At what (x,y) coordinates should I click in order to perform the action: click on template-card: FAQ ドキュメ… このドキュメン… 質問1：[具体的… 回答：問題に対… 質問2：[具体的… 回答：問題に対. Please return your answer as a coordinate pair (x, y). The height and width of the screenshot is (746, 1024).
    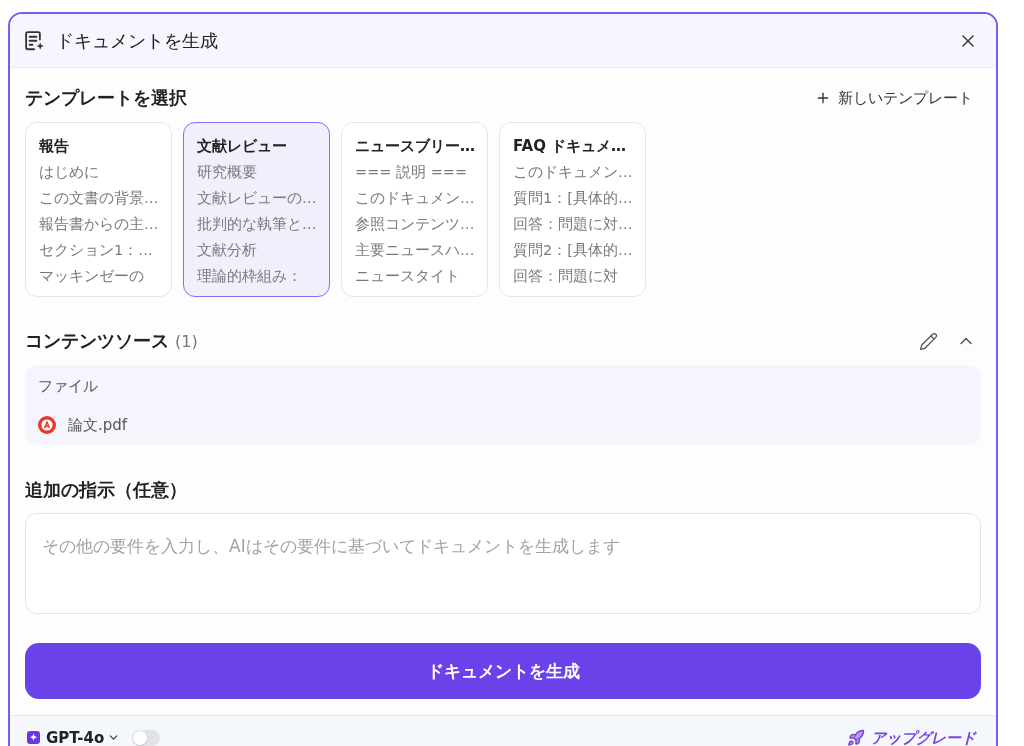
    Looking at the image, I should click on (572, 209).